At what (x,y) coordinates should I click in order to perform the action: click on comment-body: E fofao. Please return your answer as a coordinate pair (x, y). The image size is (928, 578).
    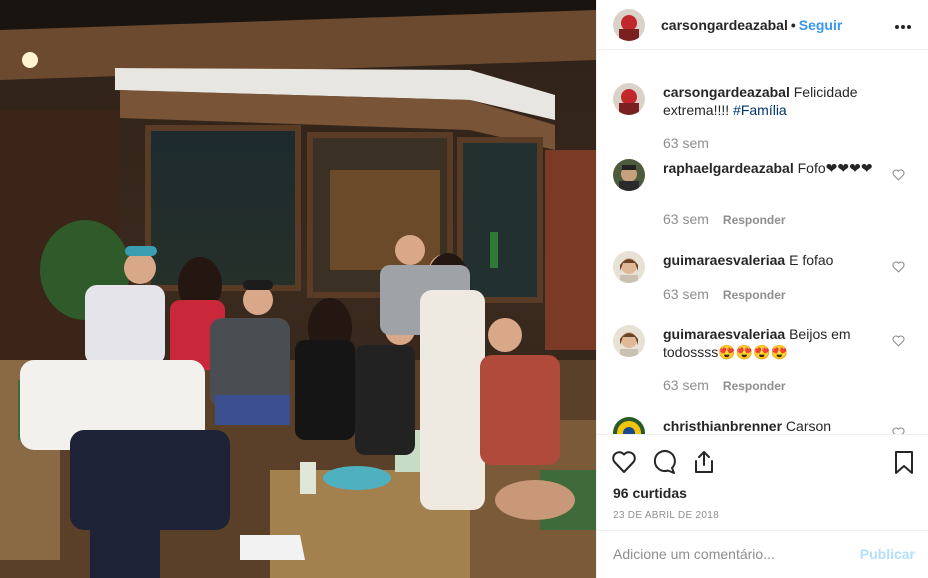
    Looking at the image, I should click on (811, 260).